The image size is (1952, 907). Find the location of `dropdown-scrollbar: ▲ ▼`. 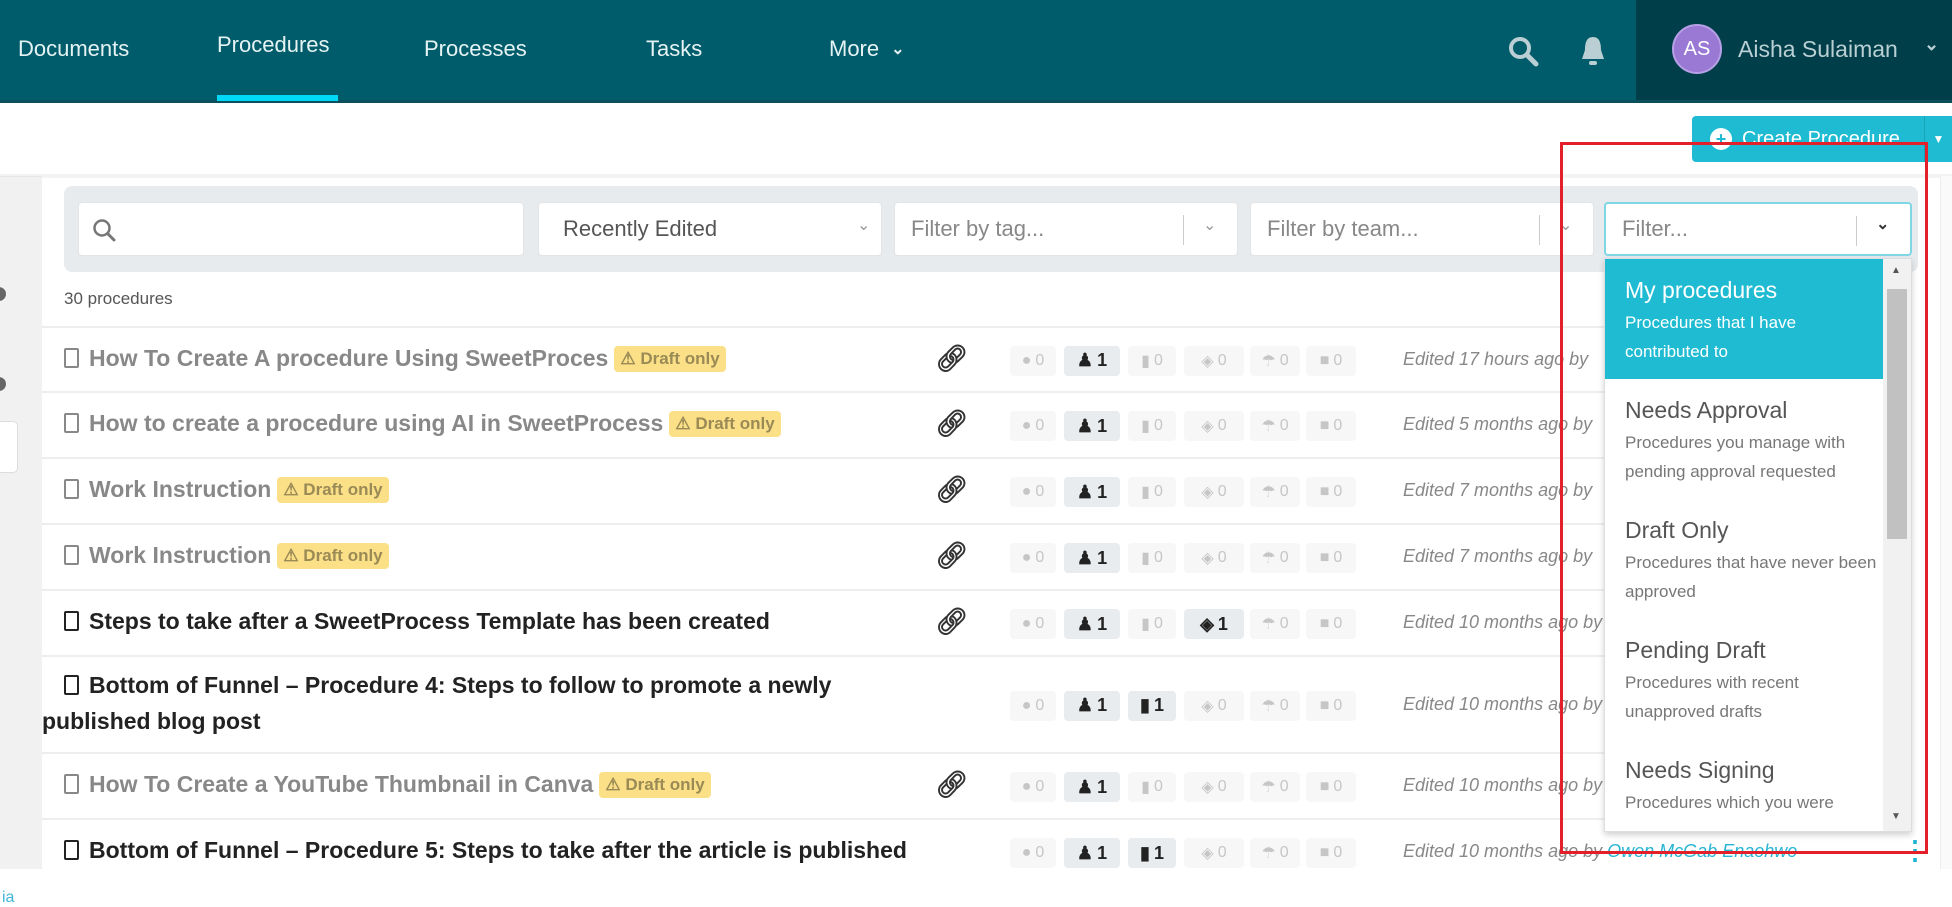

dropdown-scrollbar: ▲ ▼ is located at coordinates (1897, 545).